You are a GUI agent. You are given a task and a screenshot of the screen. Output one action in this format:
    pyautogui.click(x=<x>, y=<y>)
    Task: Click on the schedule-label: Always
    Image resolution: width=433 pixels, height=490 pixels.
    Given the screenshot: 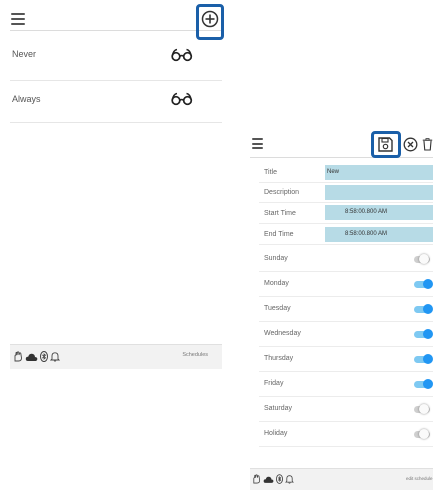 What is the action you would take?
    pyautogui.click(x=26, y=99)
    